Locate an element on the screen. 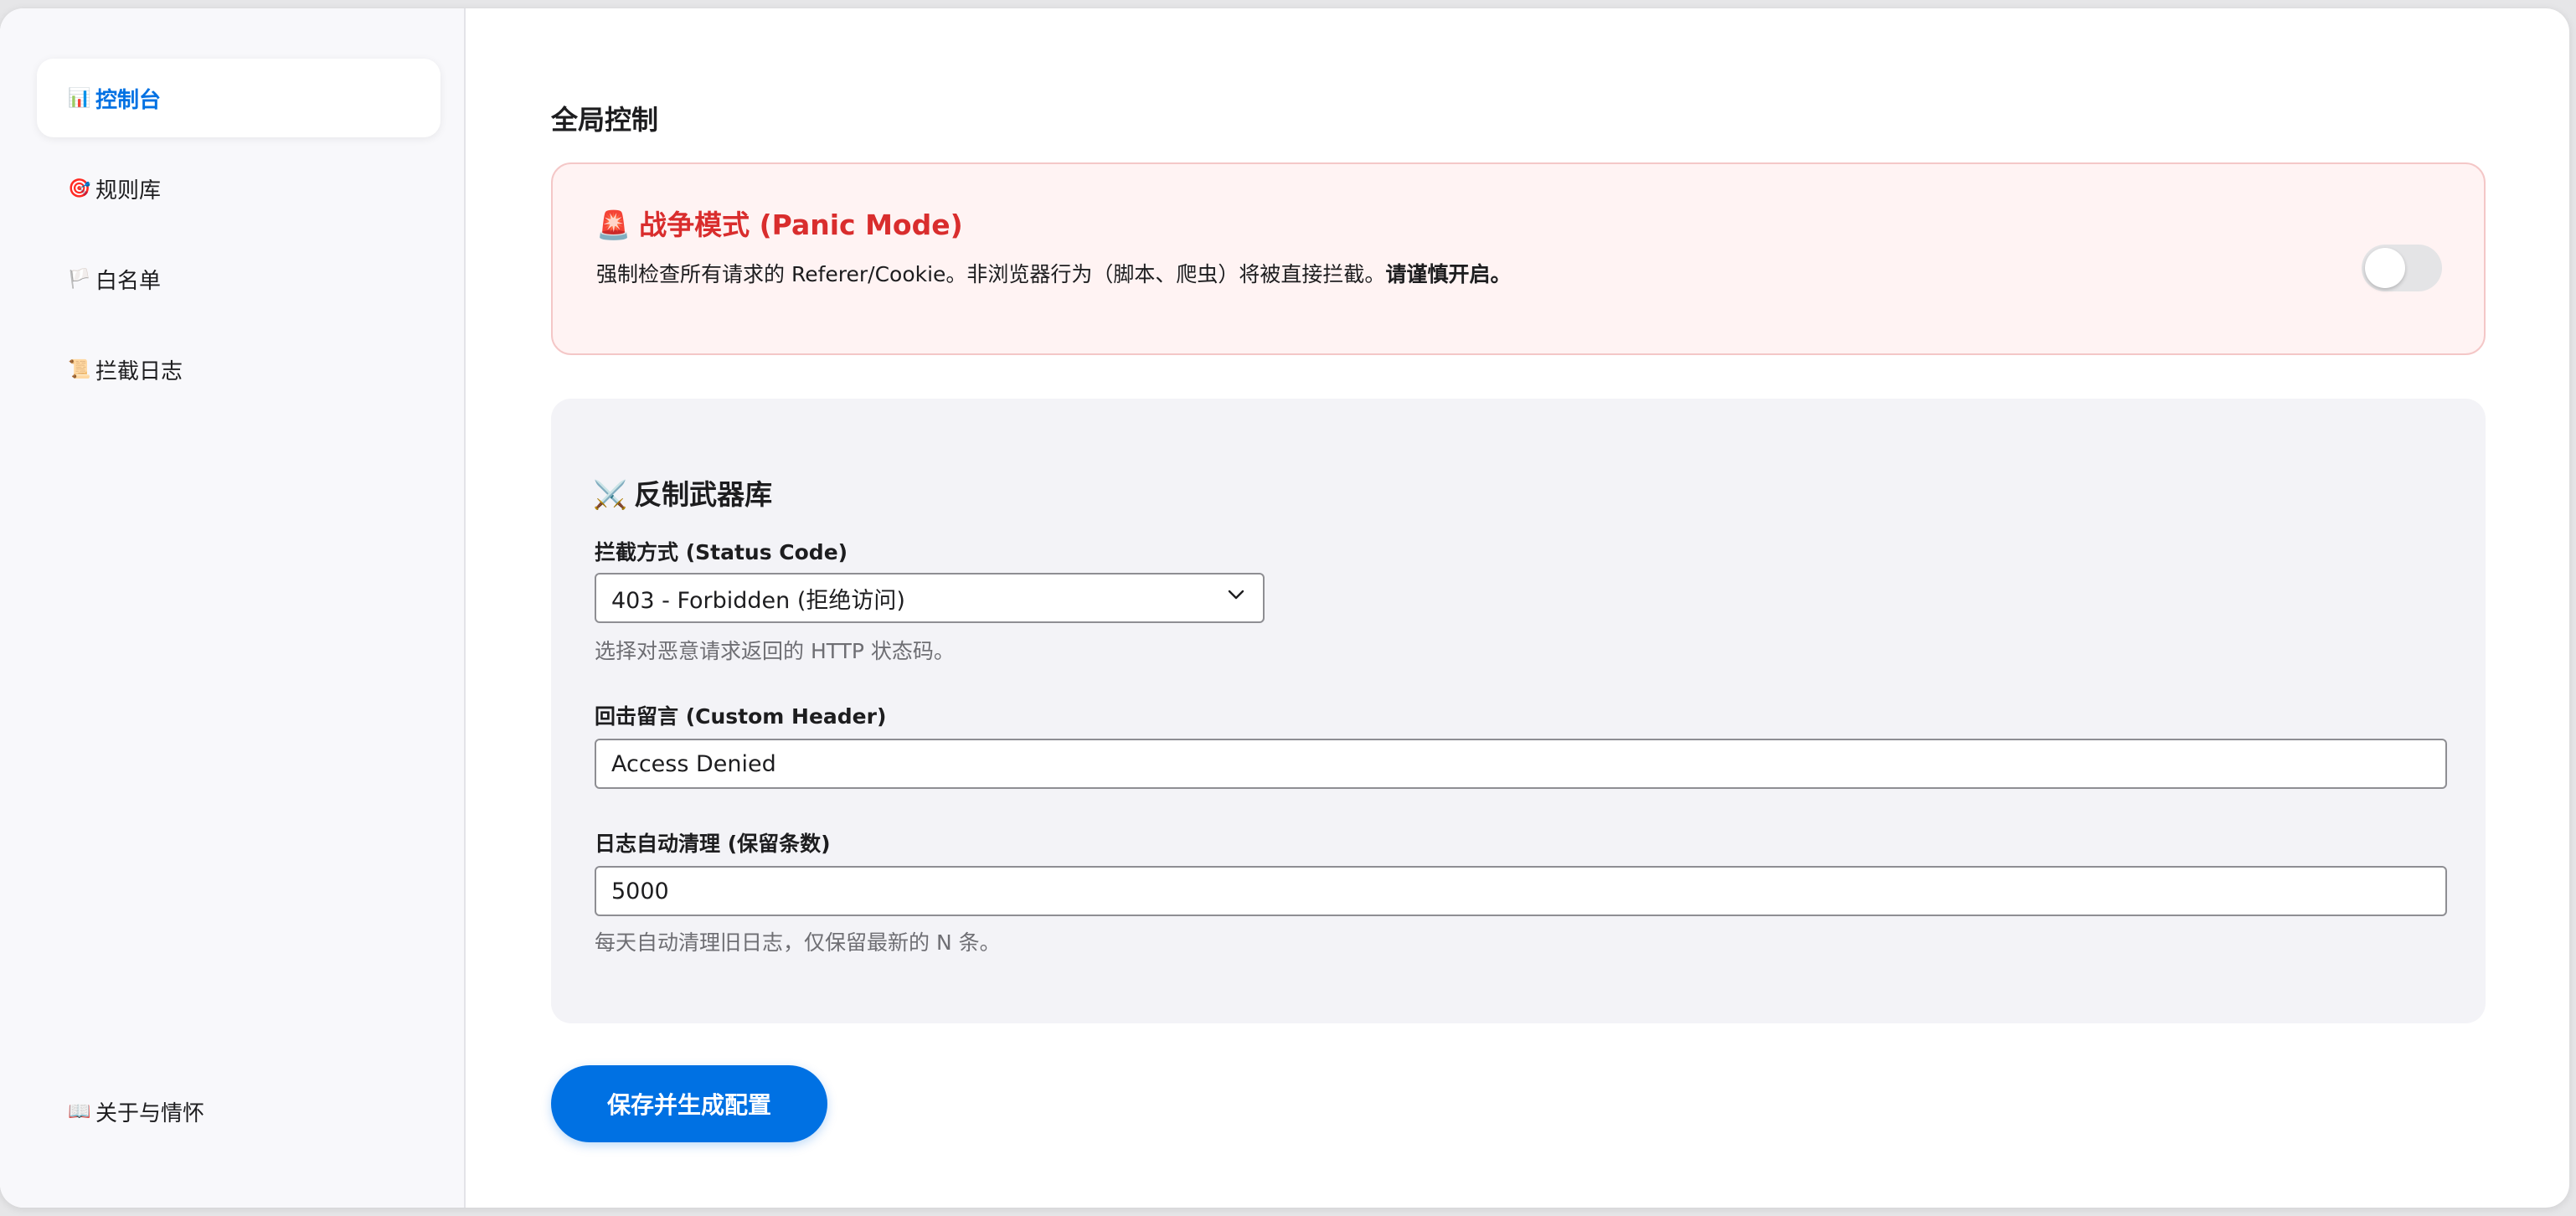  sidebar-item-label: 关于与情怀 is located at coordinates (150, 1113).